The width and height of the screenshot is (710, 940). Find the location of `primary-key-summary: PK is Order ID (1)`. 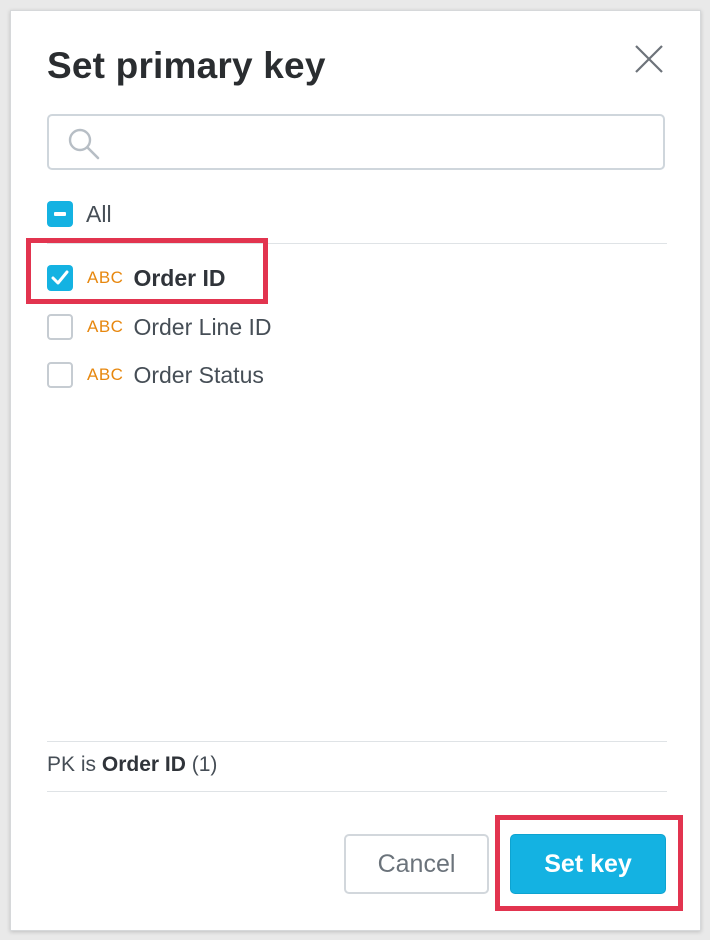

primary-key-summary: PK is Order ID (1) is located at coordinates (132, 765).